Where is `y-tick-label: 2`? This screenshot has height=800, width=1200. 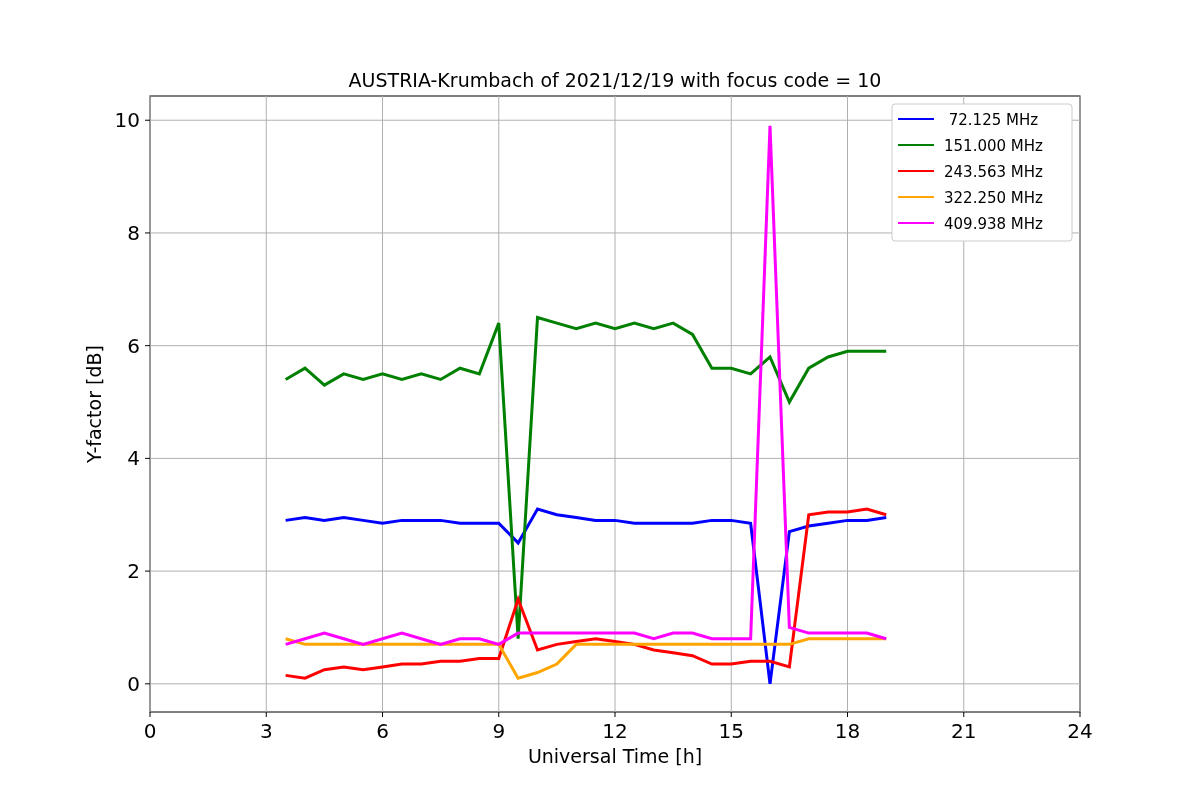
y-tick-label: 2 is located at coordinates (133, 571).